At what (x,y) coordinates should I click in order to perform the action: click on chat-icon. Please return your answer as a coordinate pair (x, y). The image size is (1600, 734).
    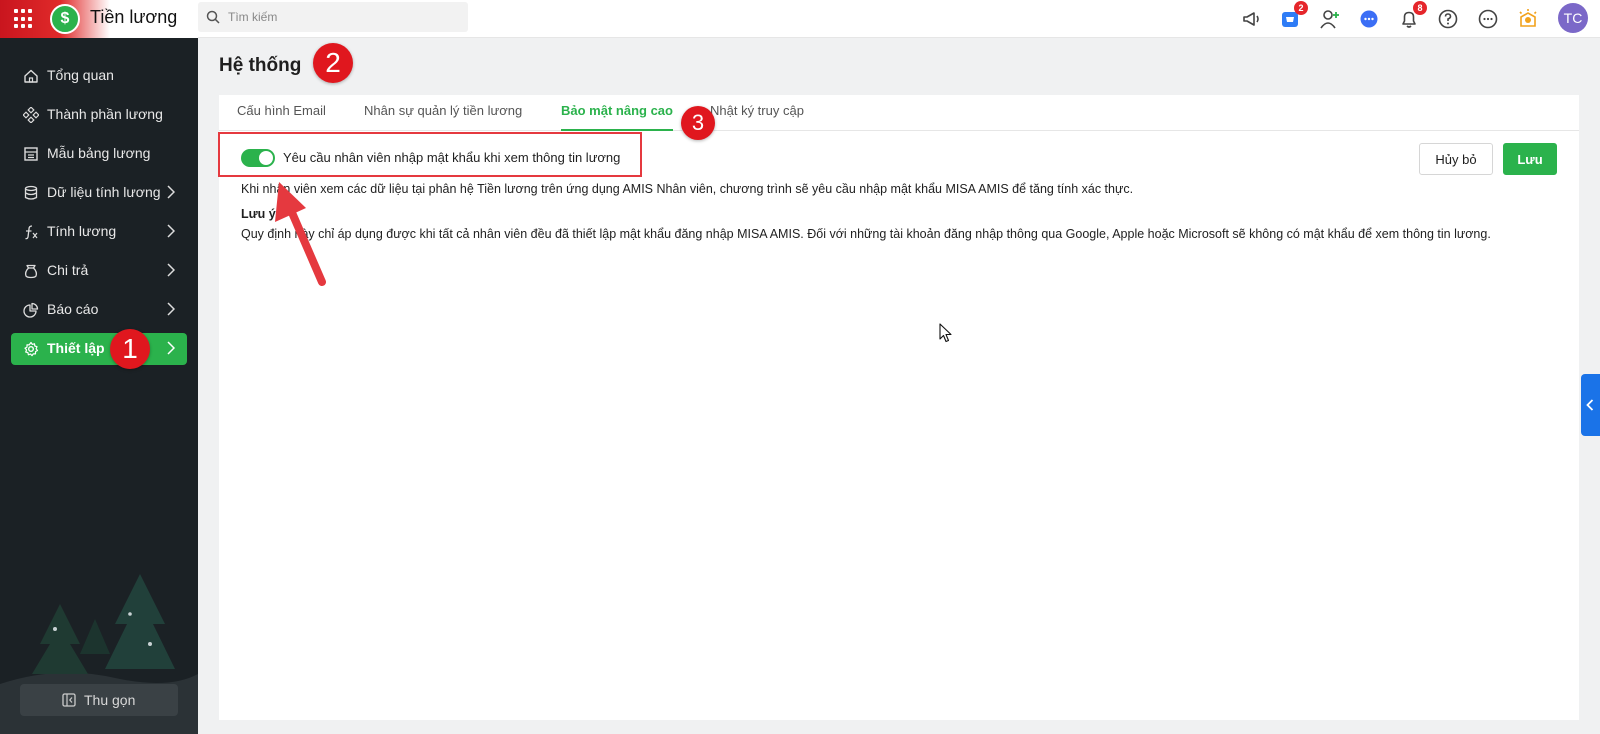
    Looking at the image, I should click on (1369, 19).